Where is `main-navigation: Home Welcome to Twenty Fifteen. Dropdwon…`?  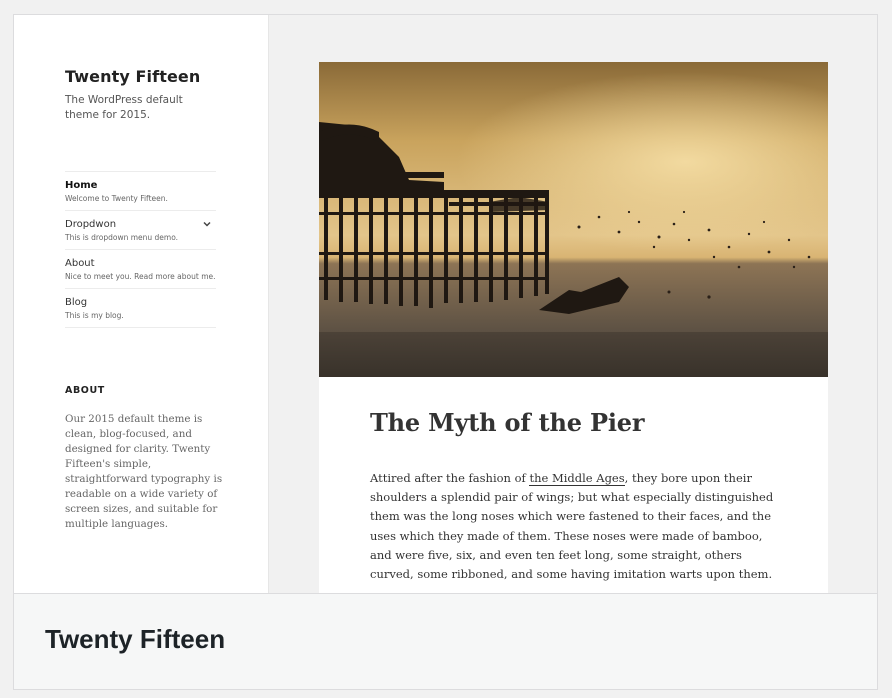 main-navigation: Home Welcome to Twenty Fifteen. Dropdwon… is located at coordinates (140, 249).